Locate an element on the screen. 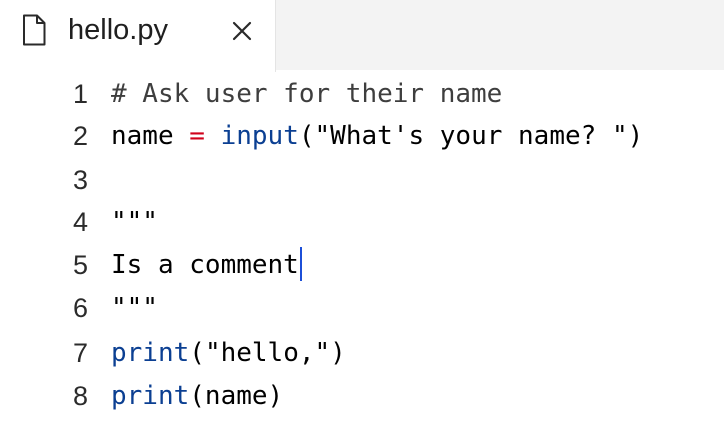  code-line: 2 name = input("What's your name? ") is located at coordinates (362, 136).